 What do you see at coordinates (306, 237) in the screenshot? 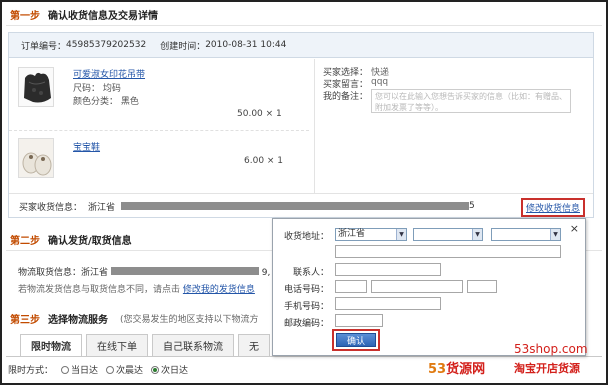
I see `popup-address-label: 收货地址：` at bounding box center [306, 237].